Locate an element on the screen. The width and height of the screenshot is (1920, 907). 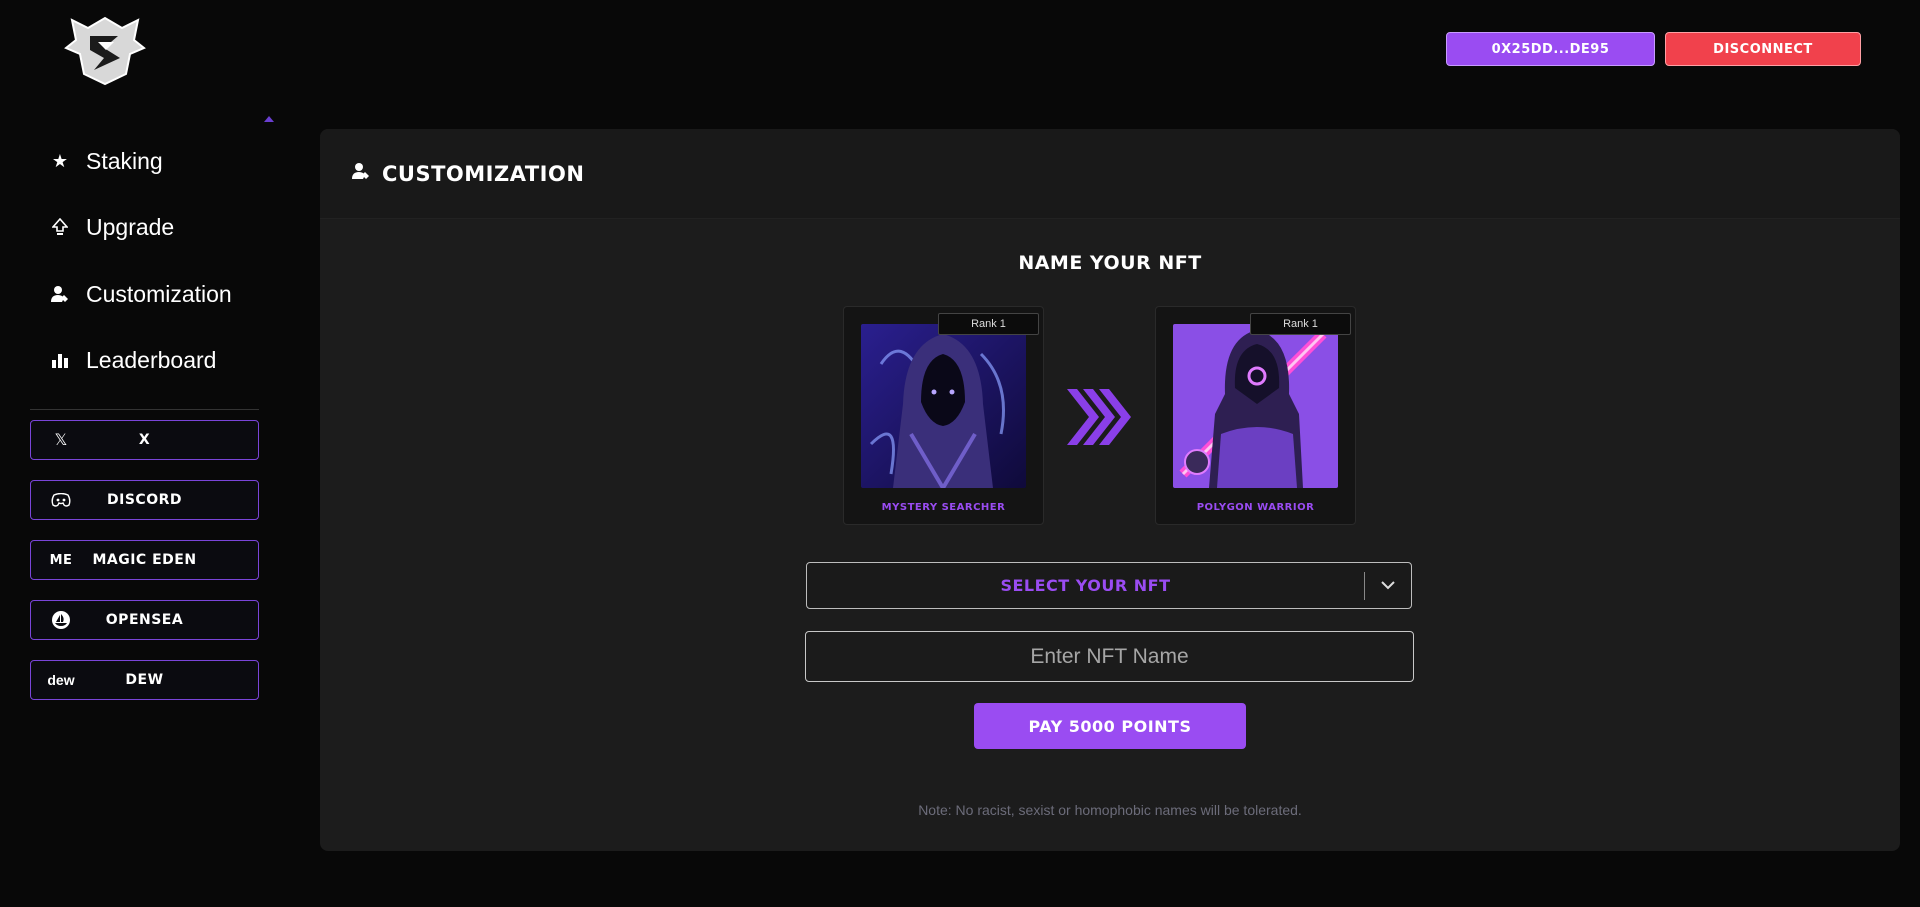
social-label: X is located at coordinates (144, 440).